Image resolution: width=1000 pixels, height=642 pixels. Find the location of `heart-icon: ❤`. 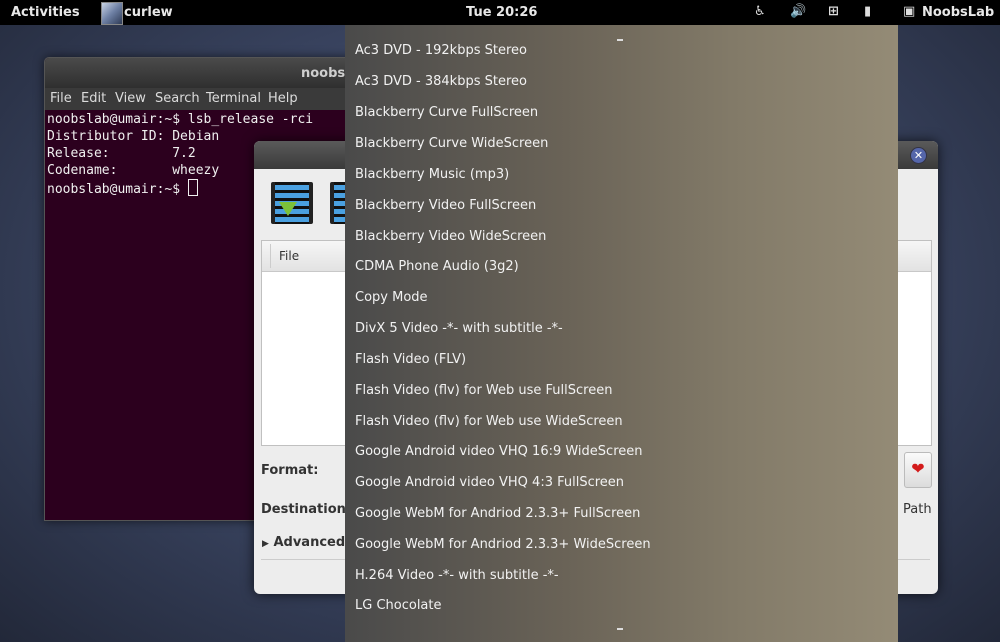

heart-icon: ❤ is located at coordinates (918, 468).